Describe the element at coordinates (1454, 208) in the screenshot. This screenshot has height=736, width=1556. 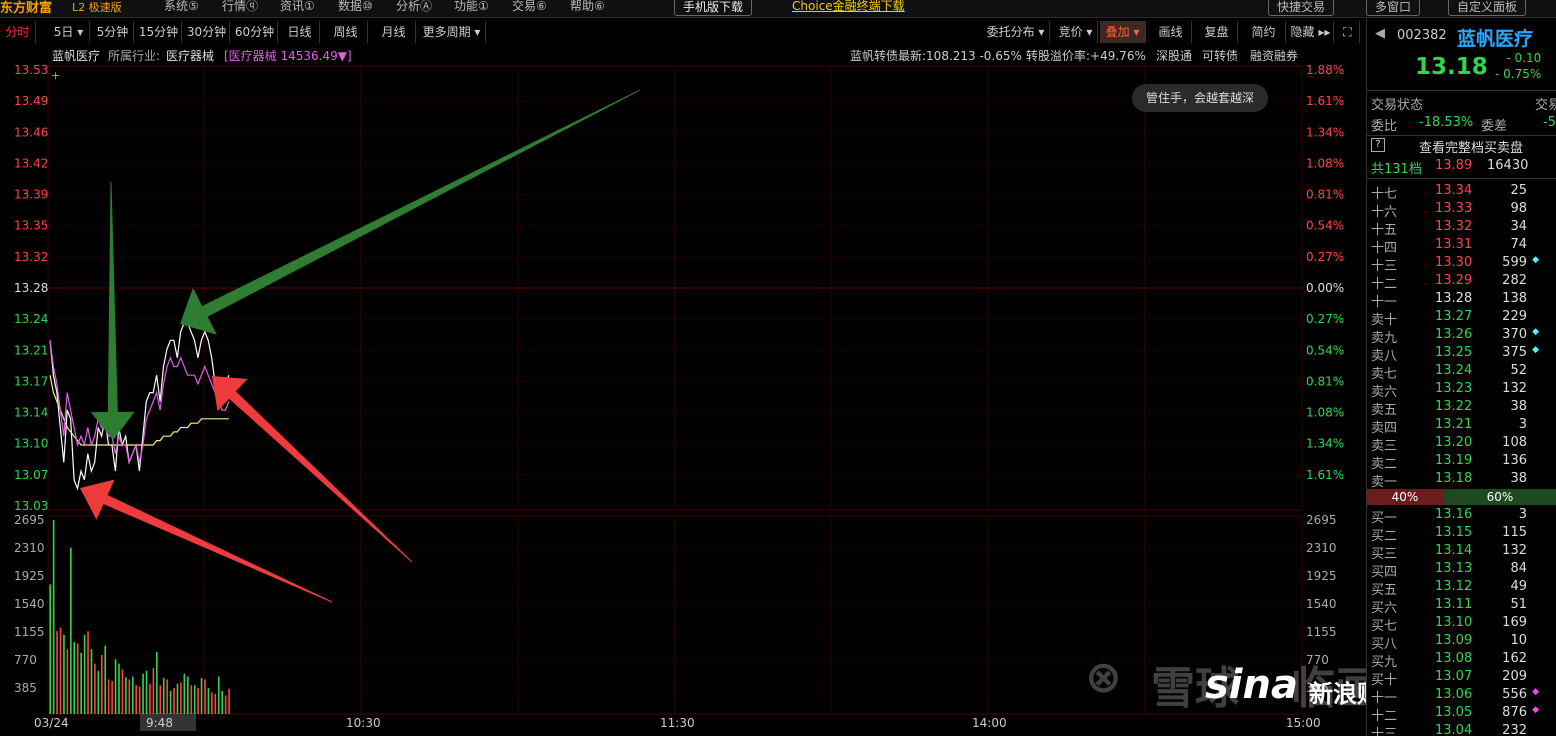
I see `book-price: 13.33` at that location.